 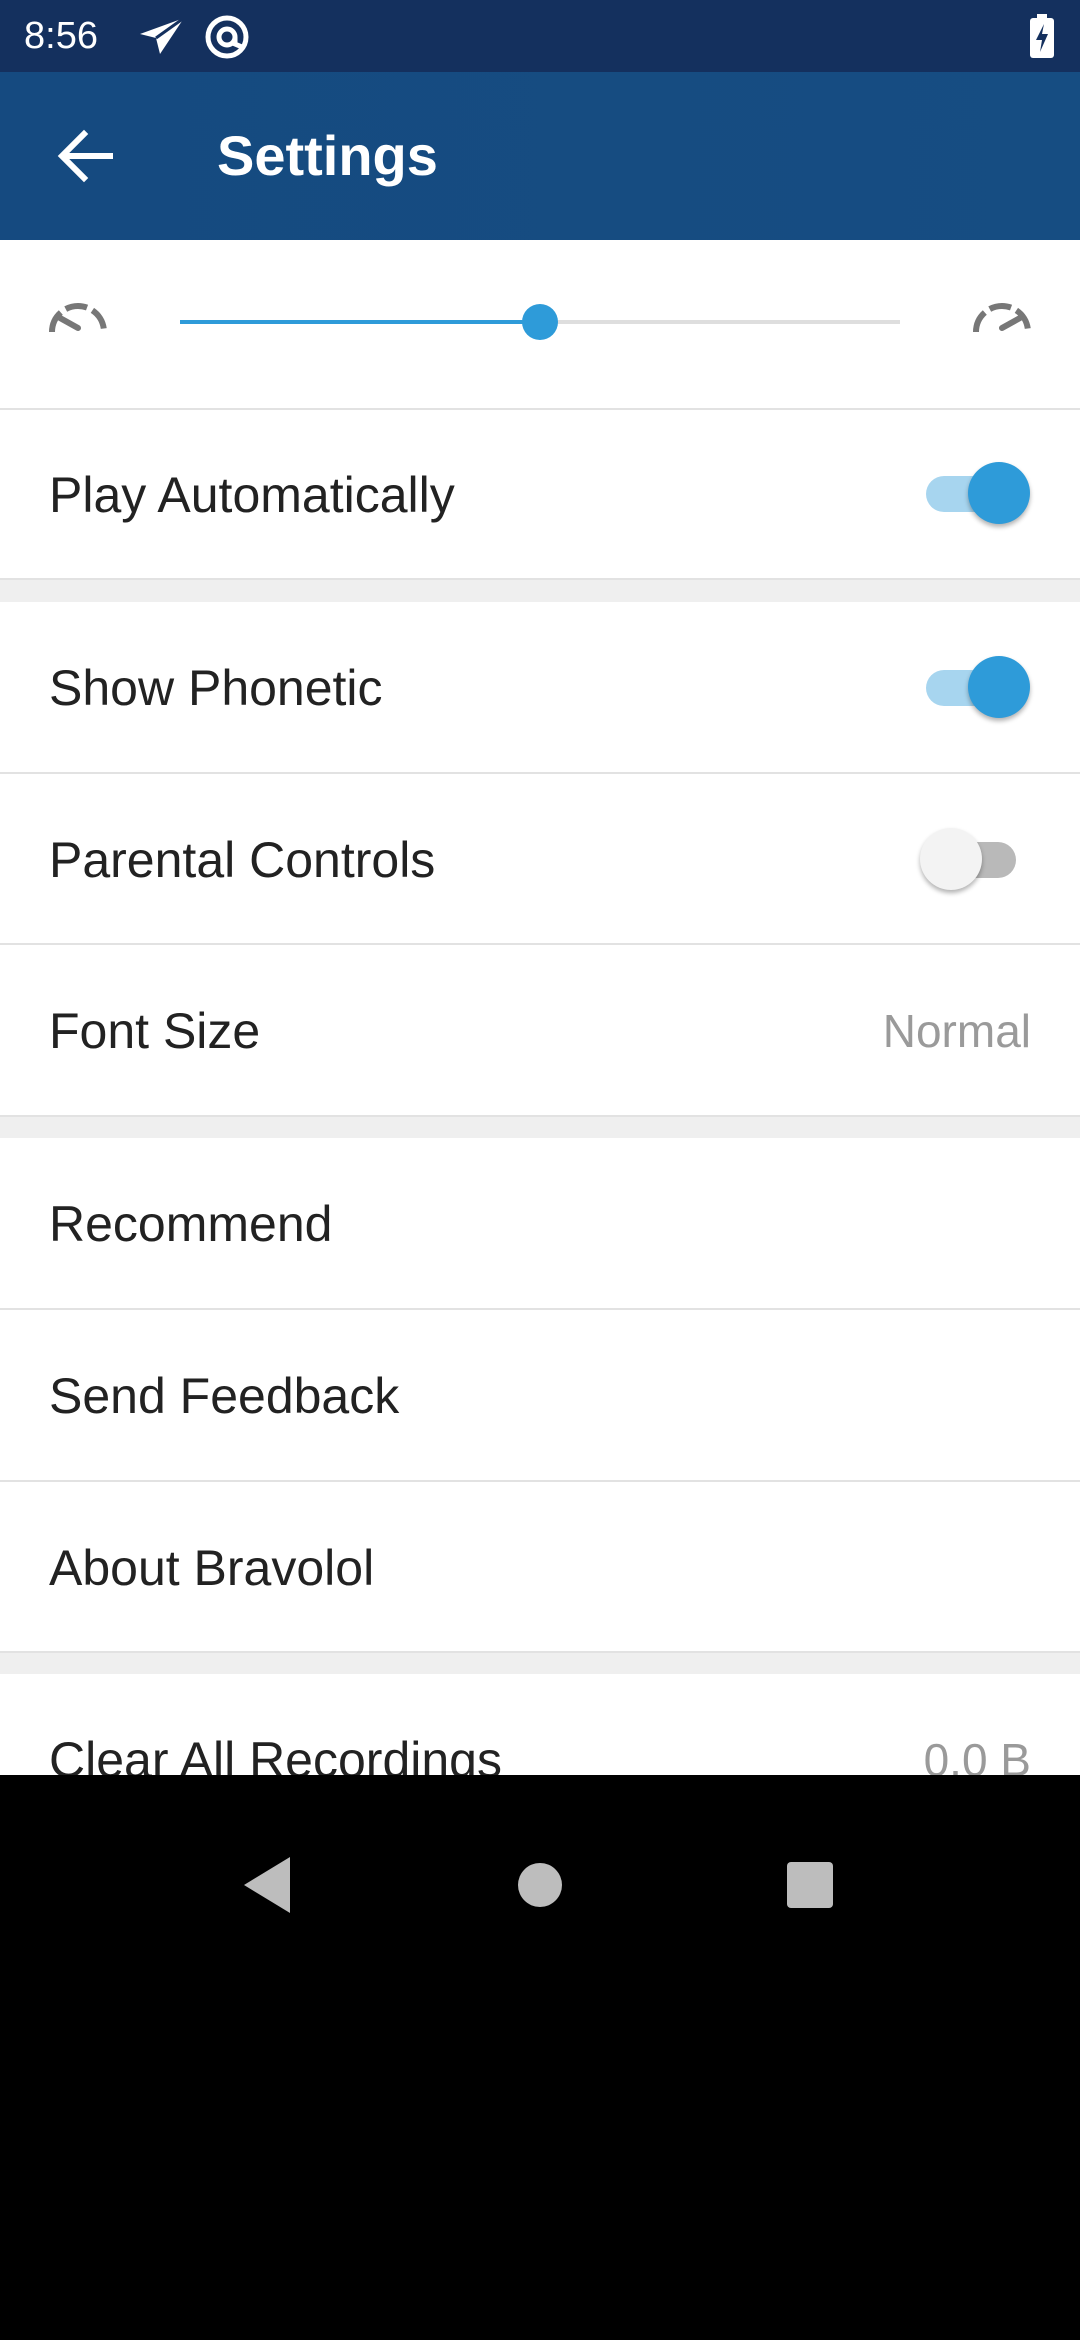 What do you see at coordinates (227, 39) in the screenshot?
I see `at-sign-icon` at bounding box center [227, 39].